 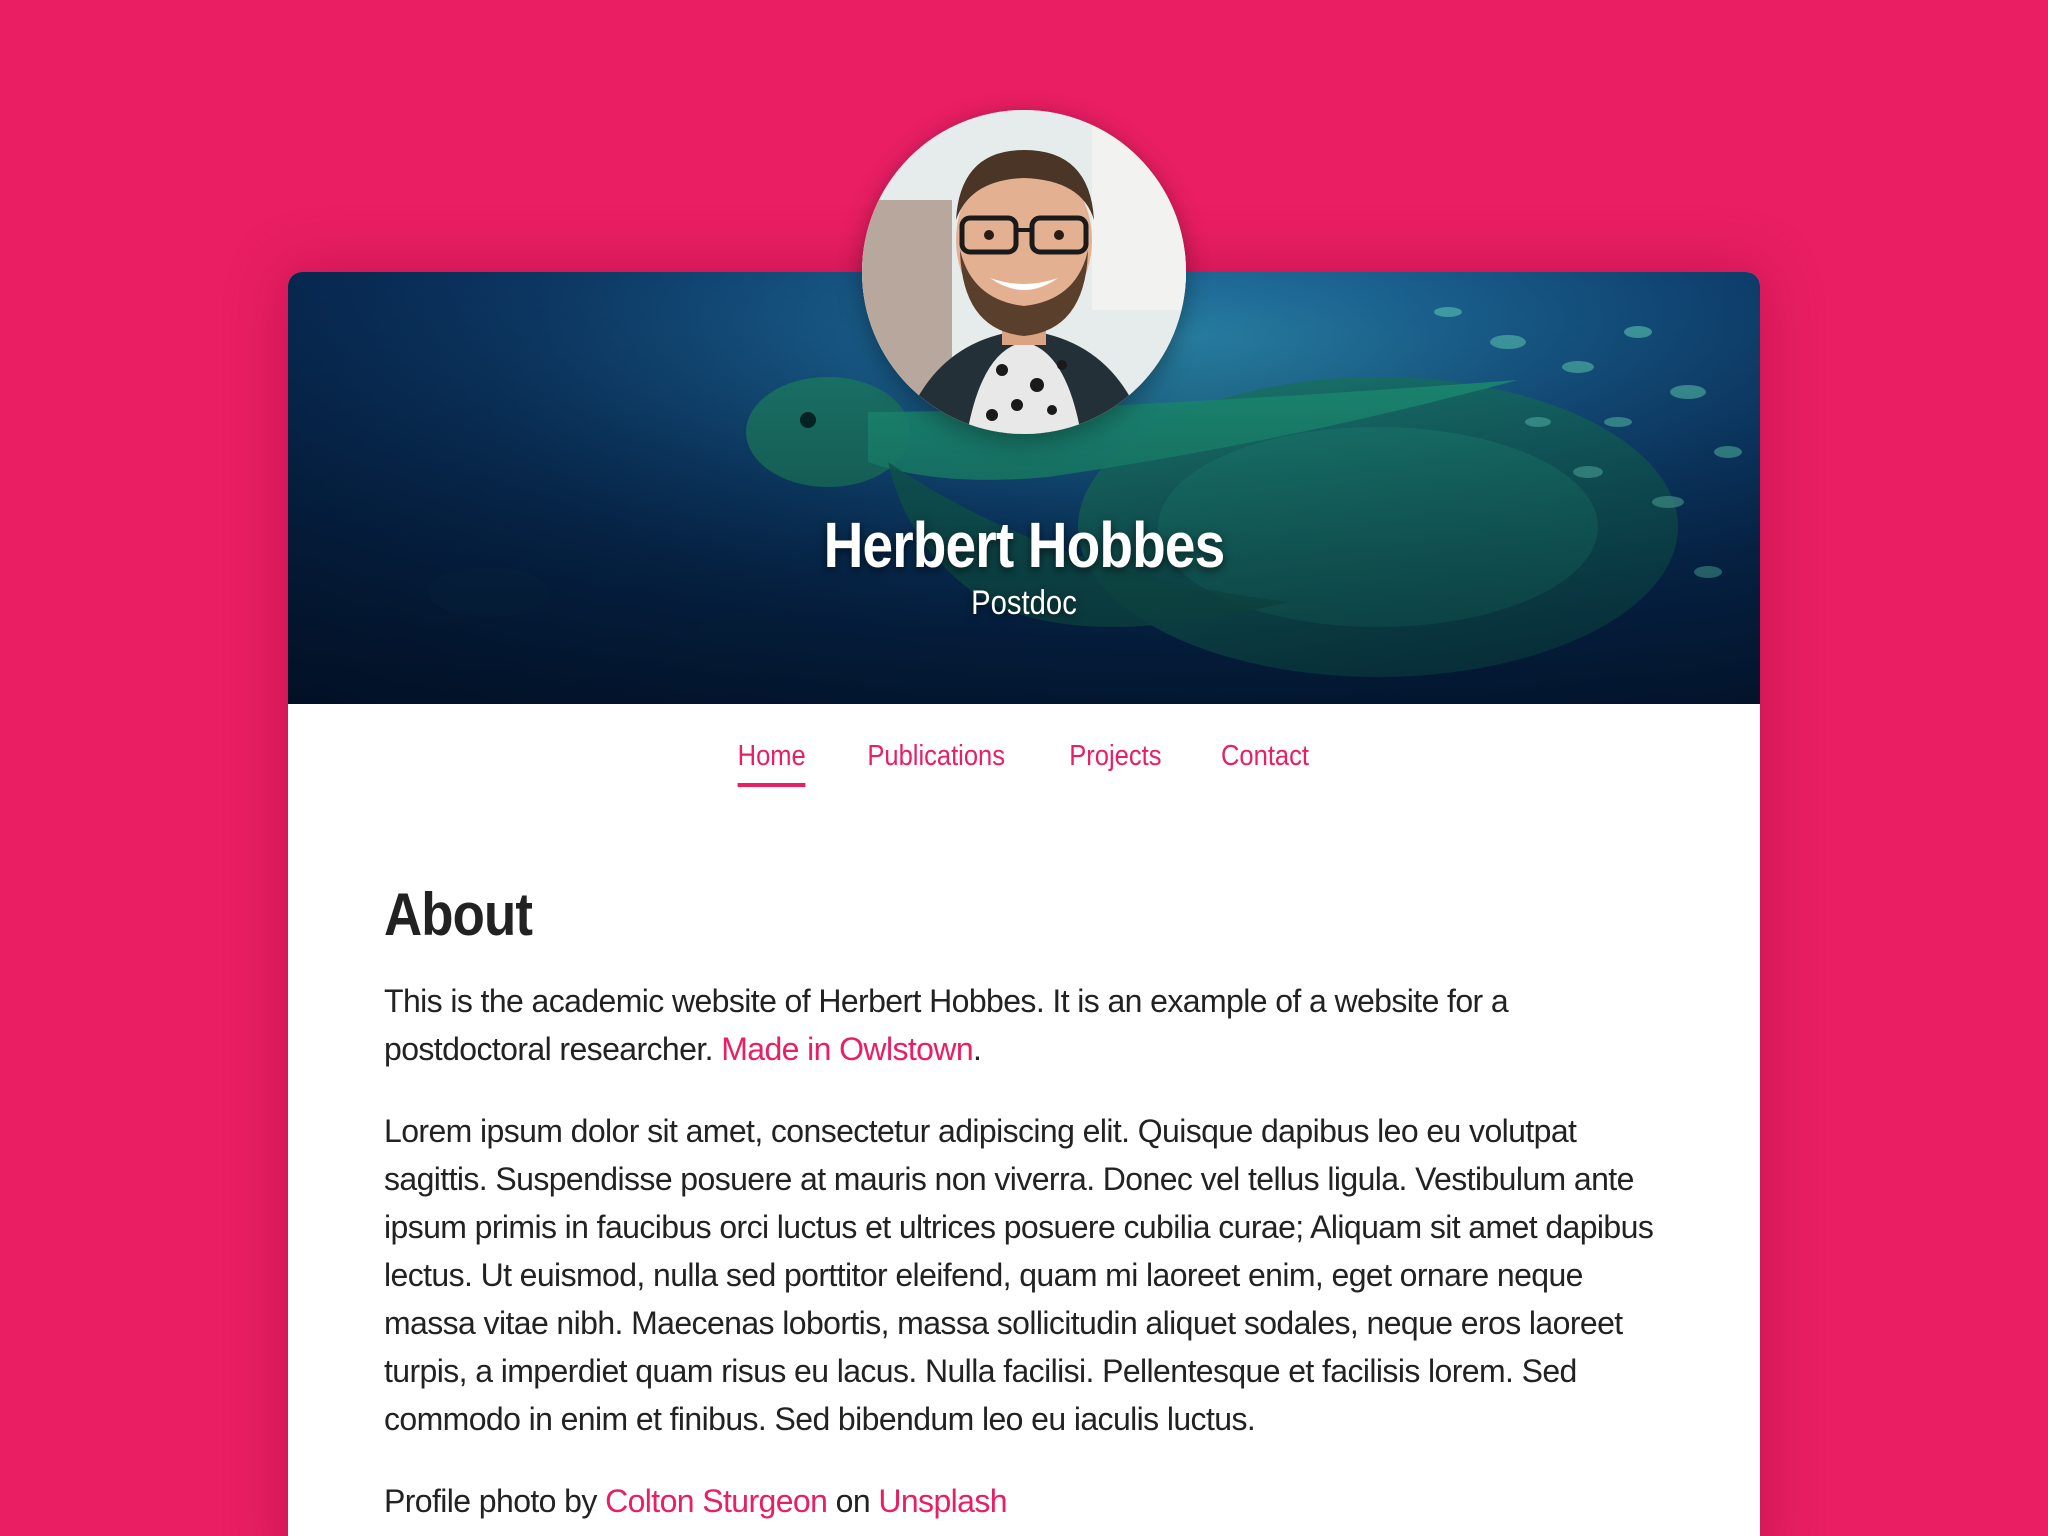 I want to click on portrait-icon, so click(x=1024, y=272).